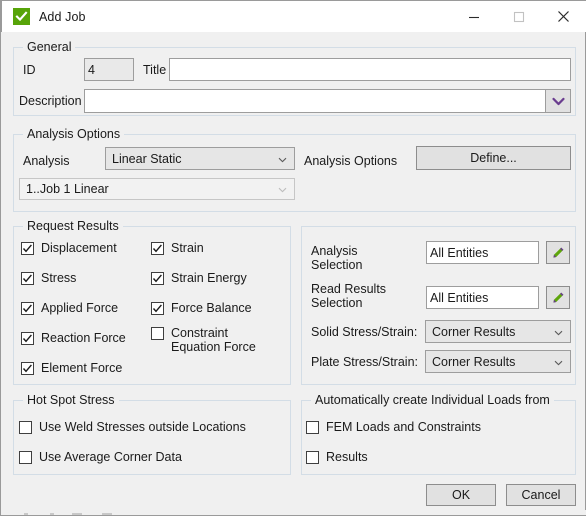 The image size is (586, 516). Describe the element at coordinates (79, 248) in the screenshot. I see `checkbox-label: Displacement` at that location.